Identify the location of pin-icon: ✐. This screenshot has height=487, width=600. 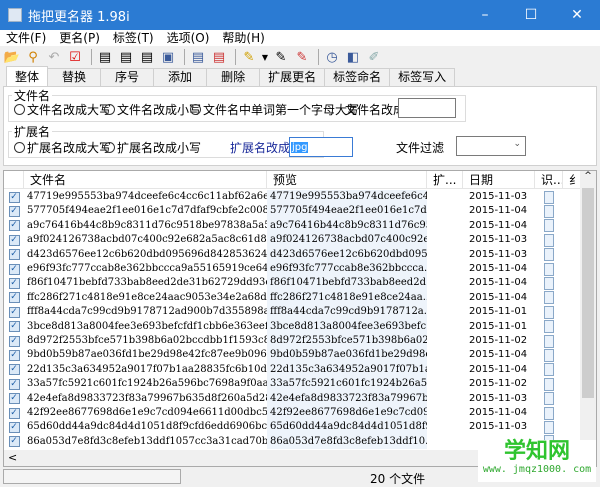
(374, 57).